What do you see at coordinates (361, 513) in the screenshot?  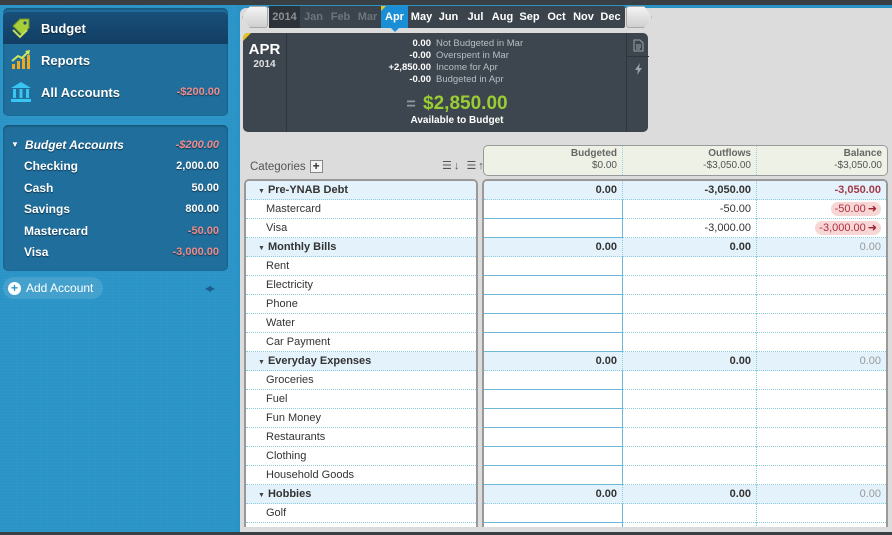 I see `category-row: Golf` at bounding box center [361, 513].